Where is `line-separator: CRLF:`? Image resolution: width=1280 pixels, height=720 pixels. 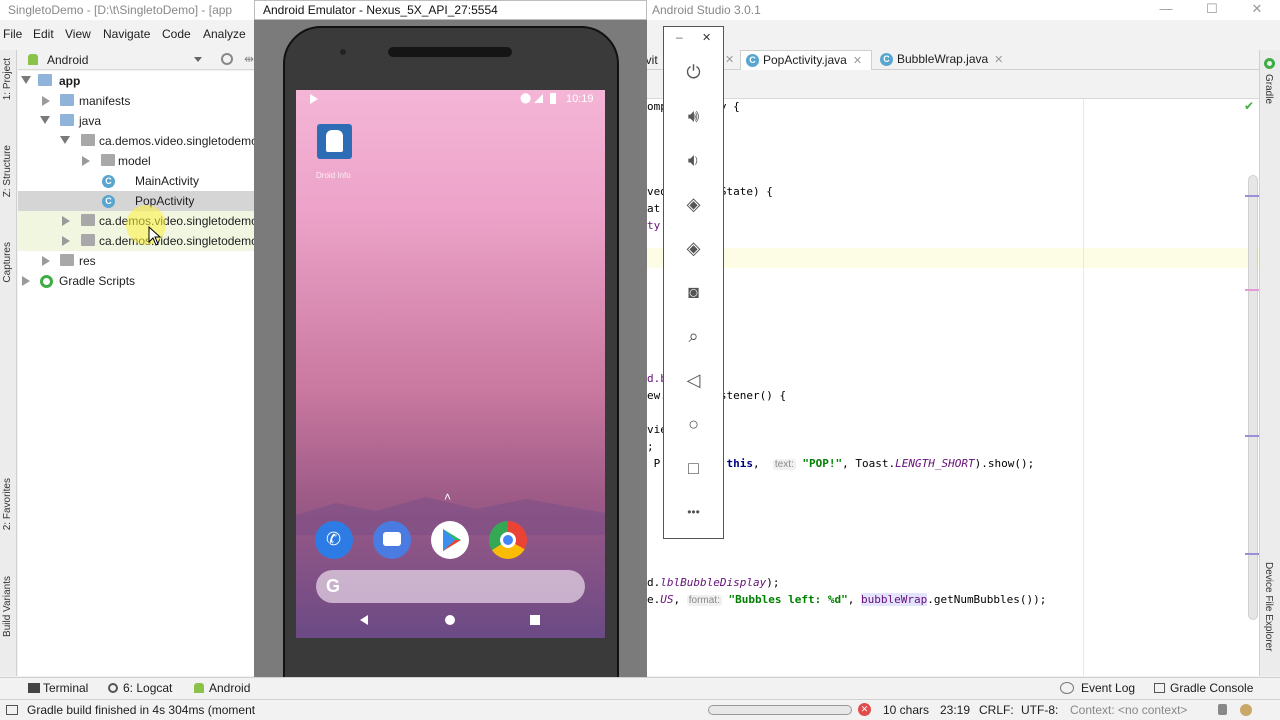
line-separator: CRLF: is located at coordinates (996, 710).